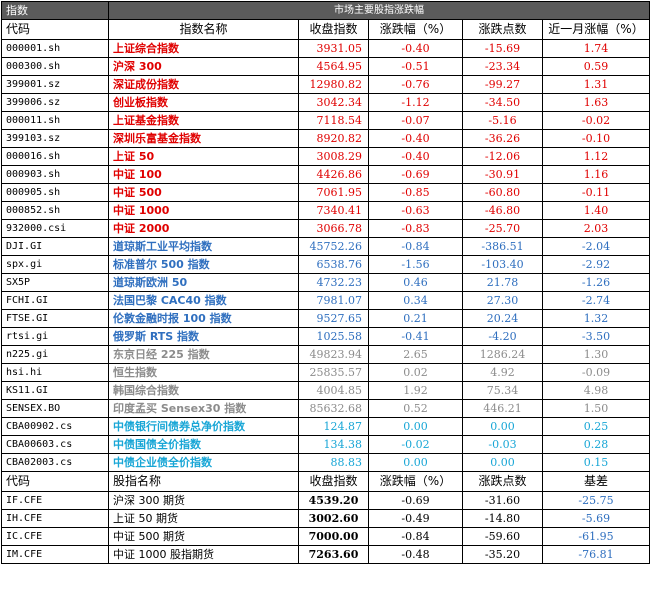 The height and width of the screenshot is (607, 650). What do you see at coordinates (333, 554) in the screenshot?
I see `futures-close: 7263.60` at bounding box center [333, 554].